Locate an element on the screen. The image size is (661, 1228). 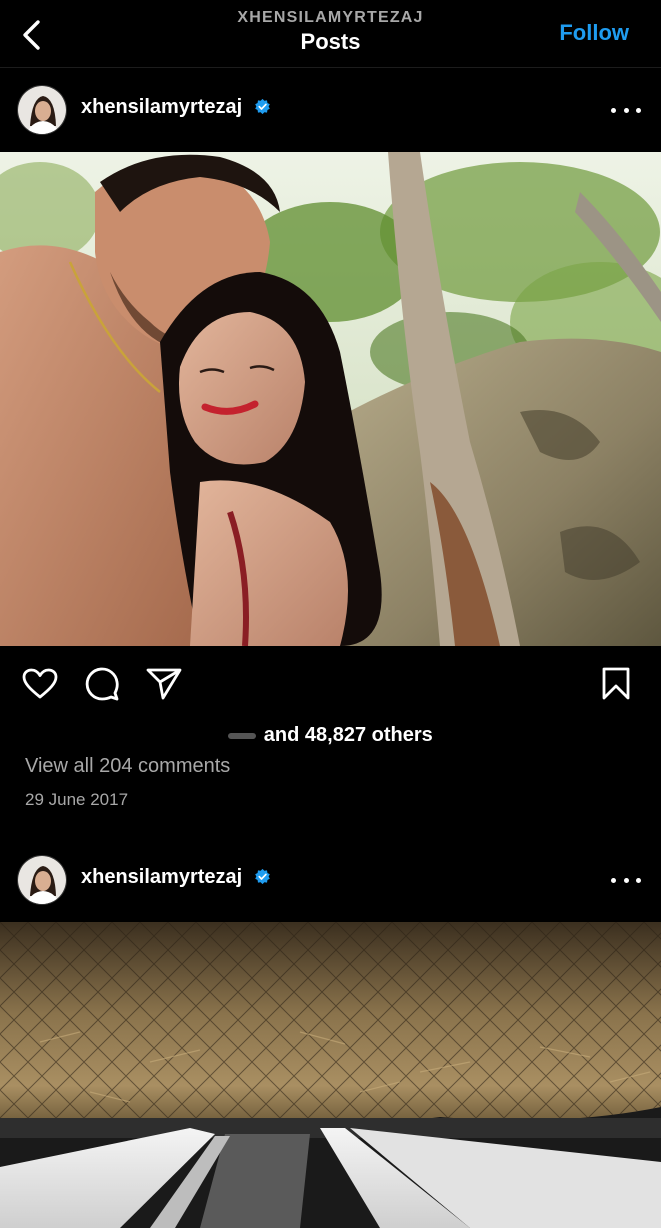
follow-button: Follow is located at coordinates (594, 33).